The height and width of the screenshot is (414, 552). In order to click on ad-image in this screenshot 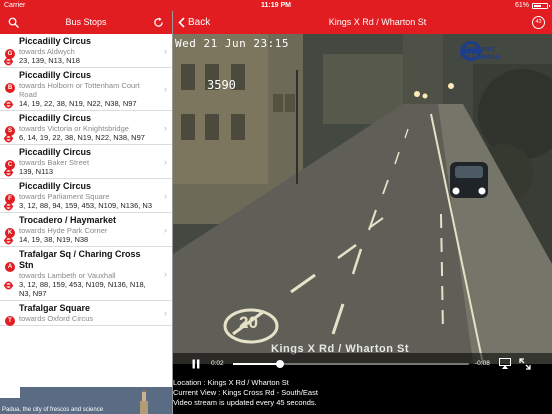, I will do `click(144, 401)`.